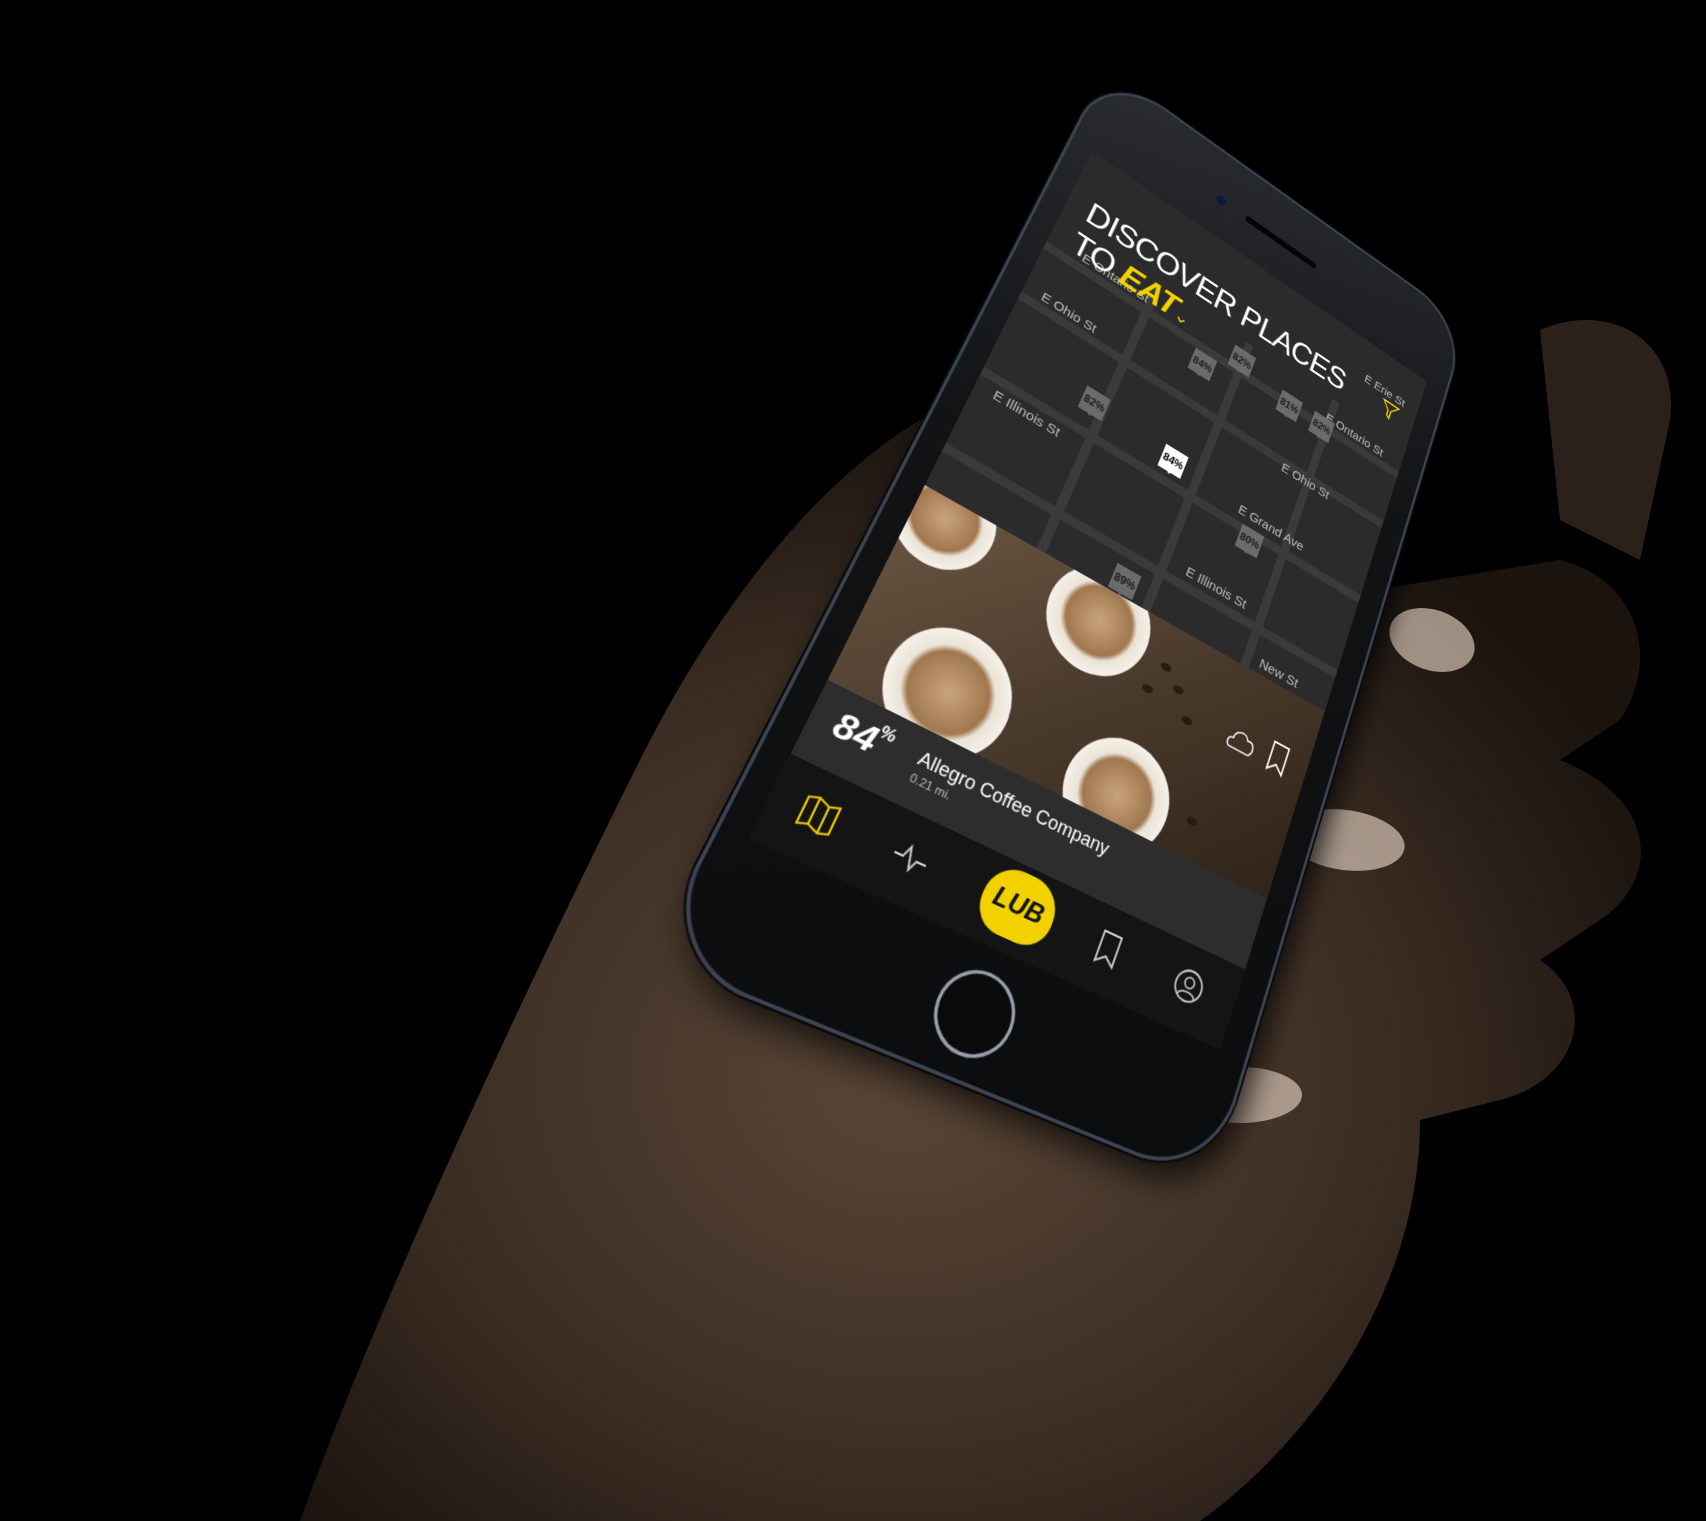 Image resolution: width=1706 pixels, height=1521 pixels. I want to click on place-score: 84%, so click(863, 736).